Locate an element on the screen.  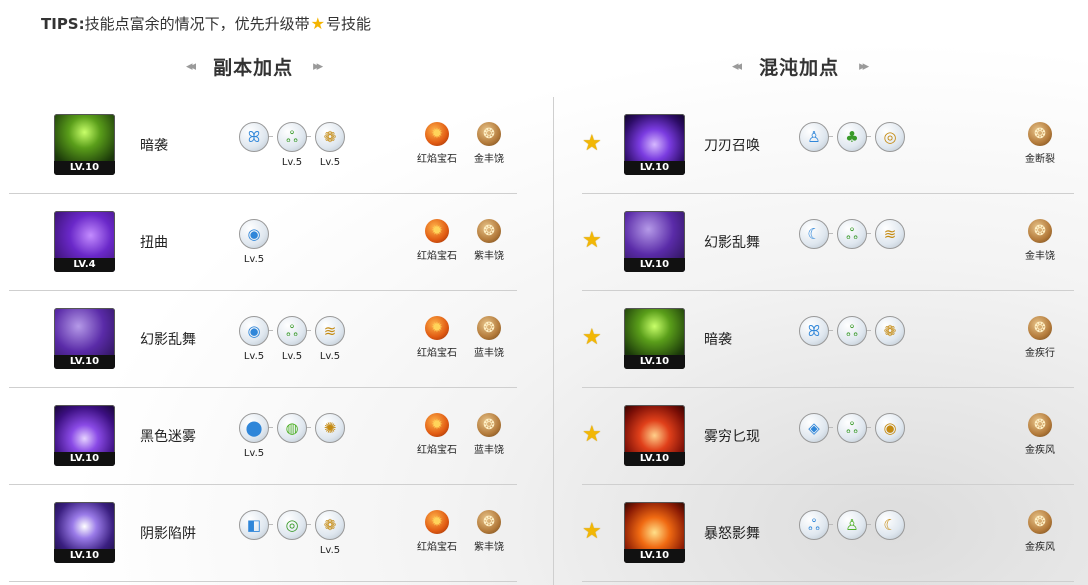
rune-icon: ❁ is located at coordinates (330, 525).